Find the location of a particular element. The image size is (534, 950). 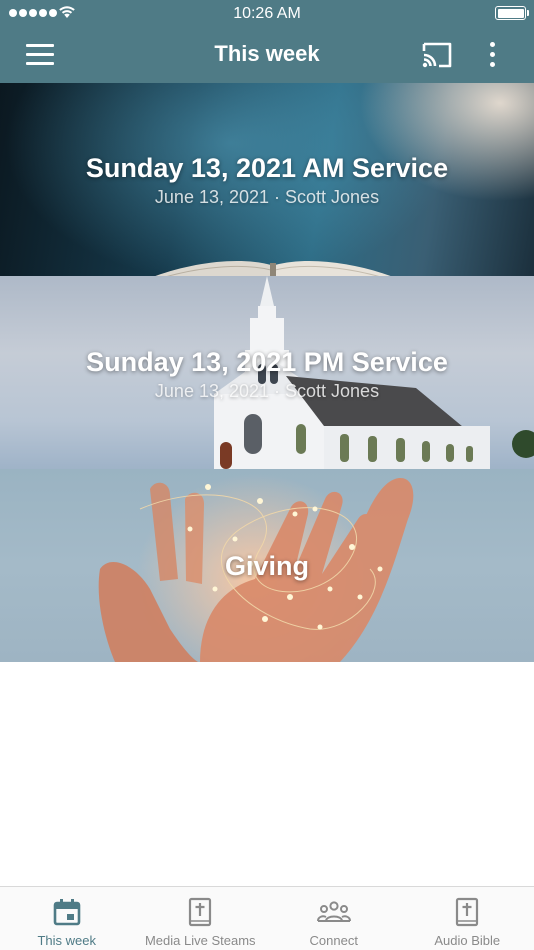

more-vertical-icon is located at coordinates (493, 55).